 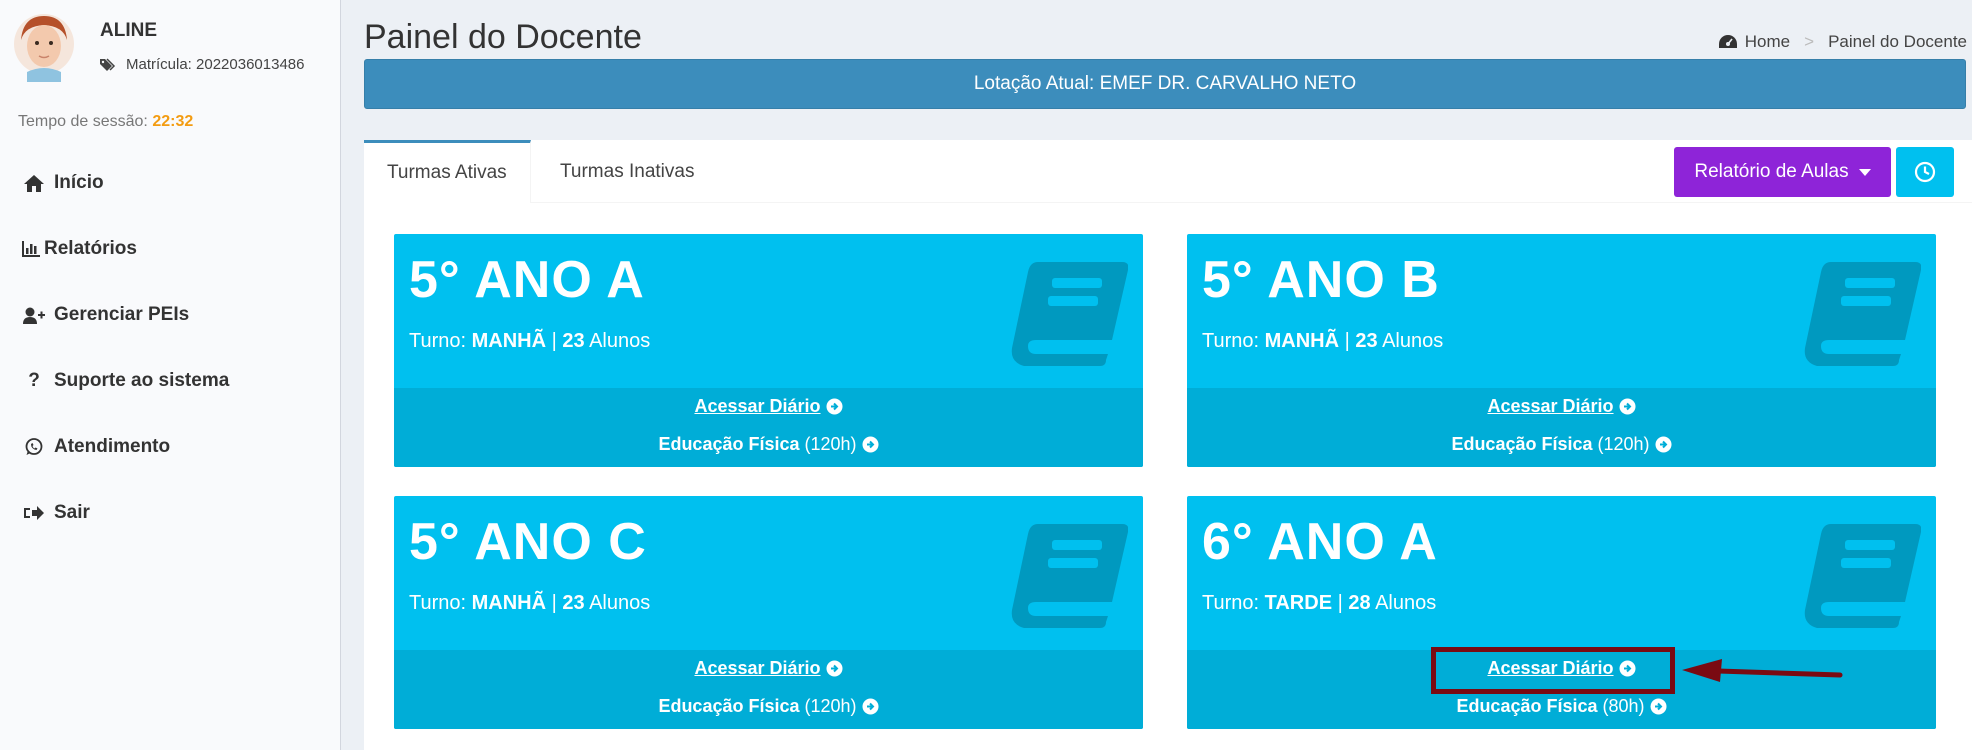 What do you see at coordinates (1771, 171) in the screenshot?
I see `relatorio-aulas-label: Relatório de Aulas` at bounding box center [1771, 171].